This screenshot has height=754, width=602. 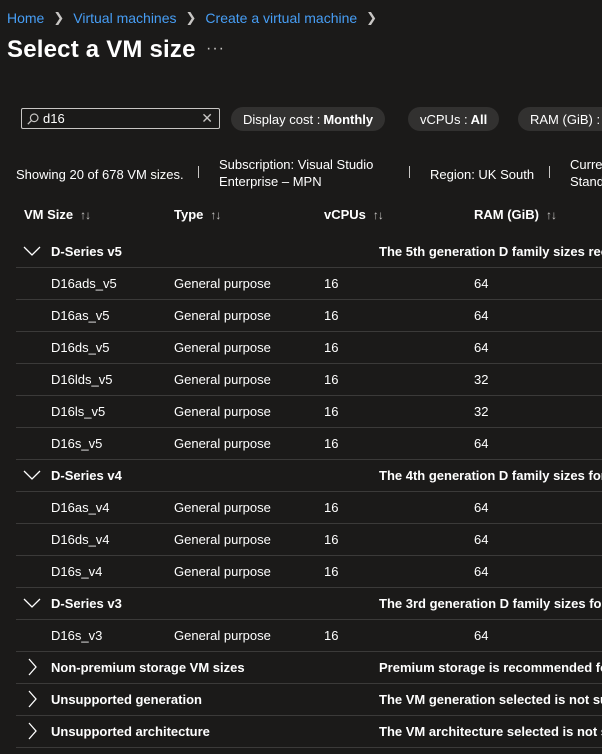 What do you see at coordinates (348, 119) in the screenshot?
I see `filter-value: Monthly` at bounding box center [348, 119].